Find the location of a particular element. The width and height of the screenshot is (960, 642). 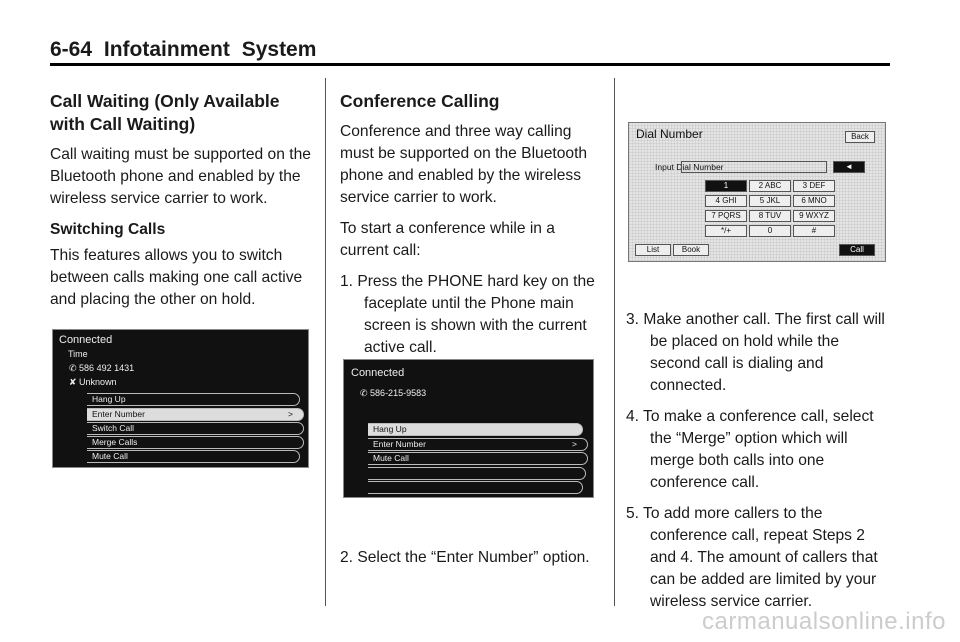

caller-name: Unknown is located at coordinates (98, 382).